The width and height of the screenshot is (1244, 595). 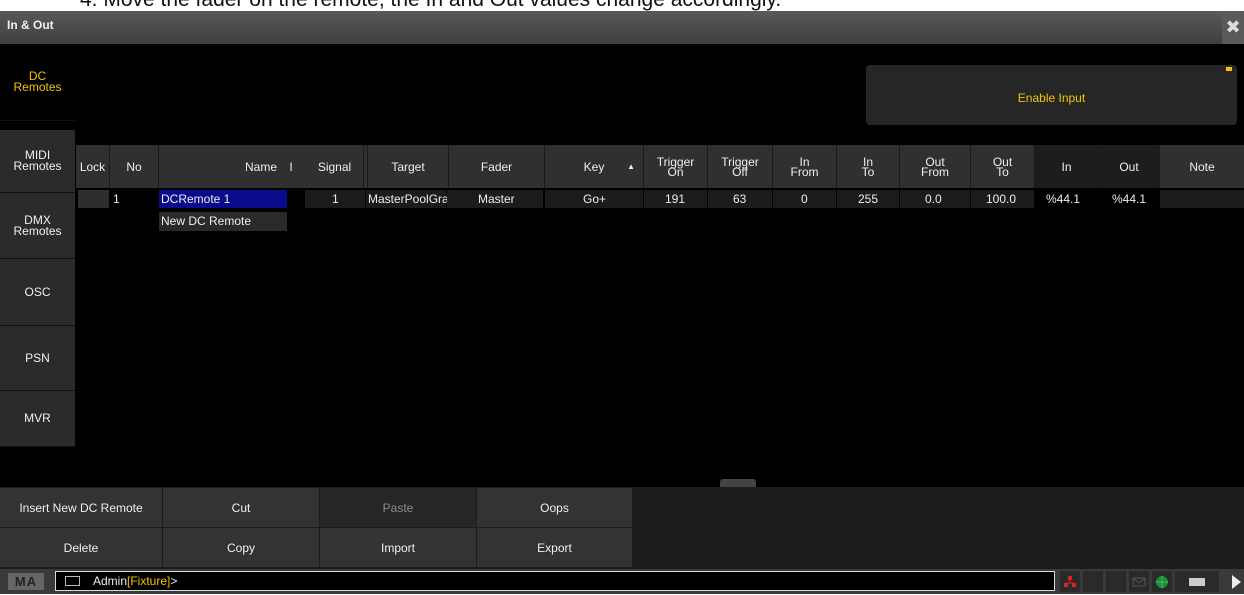 What do you see at coordinates (1202, 166) in the screenshot?
I see `col-note: Note` at bounding box center [1202, 166].